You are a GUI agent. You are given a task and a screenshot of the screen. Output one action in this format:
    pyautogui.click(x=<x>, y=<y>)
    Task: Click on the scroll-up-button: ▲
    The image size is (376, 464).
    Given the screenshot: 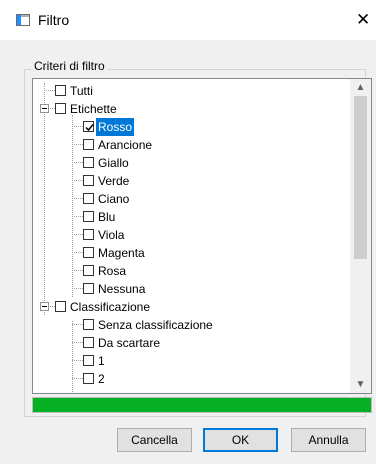 What is the action you would take?
    pyautogui.click(x=360, y=87)
    